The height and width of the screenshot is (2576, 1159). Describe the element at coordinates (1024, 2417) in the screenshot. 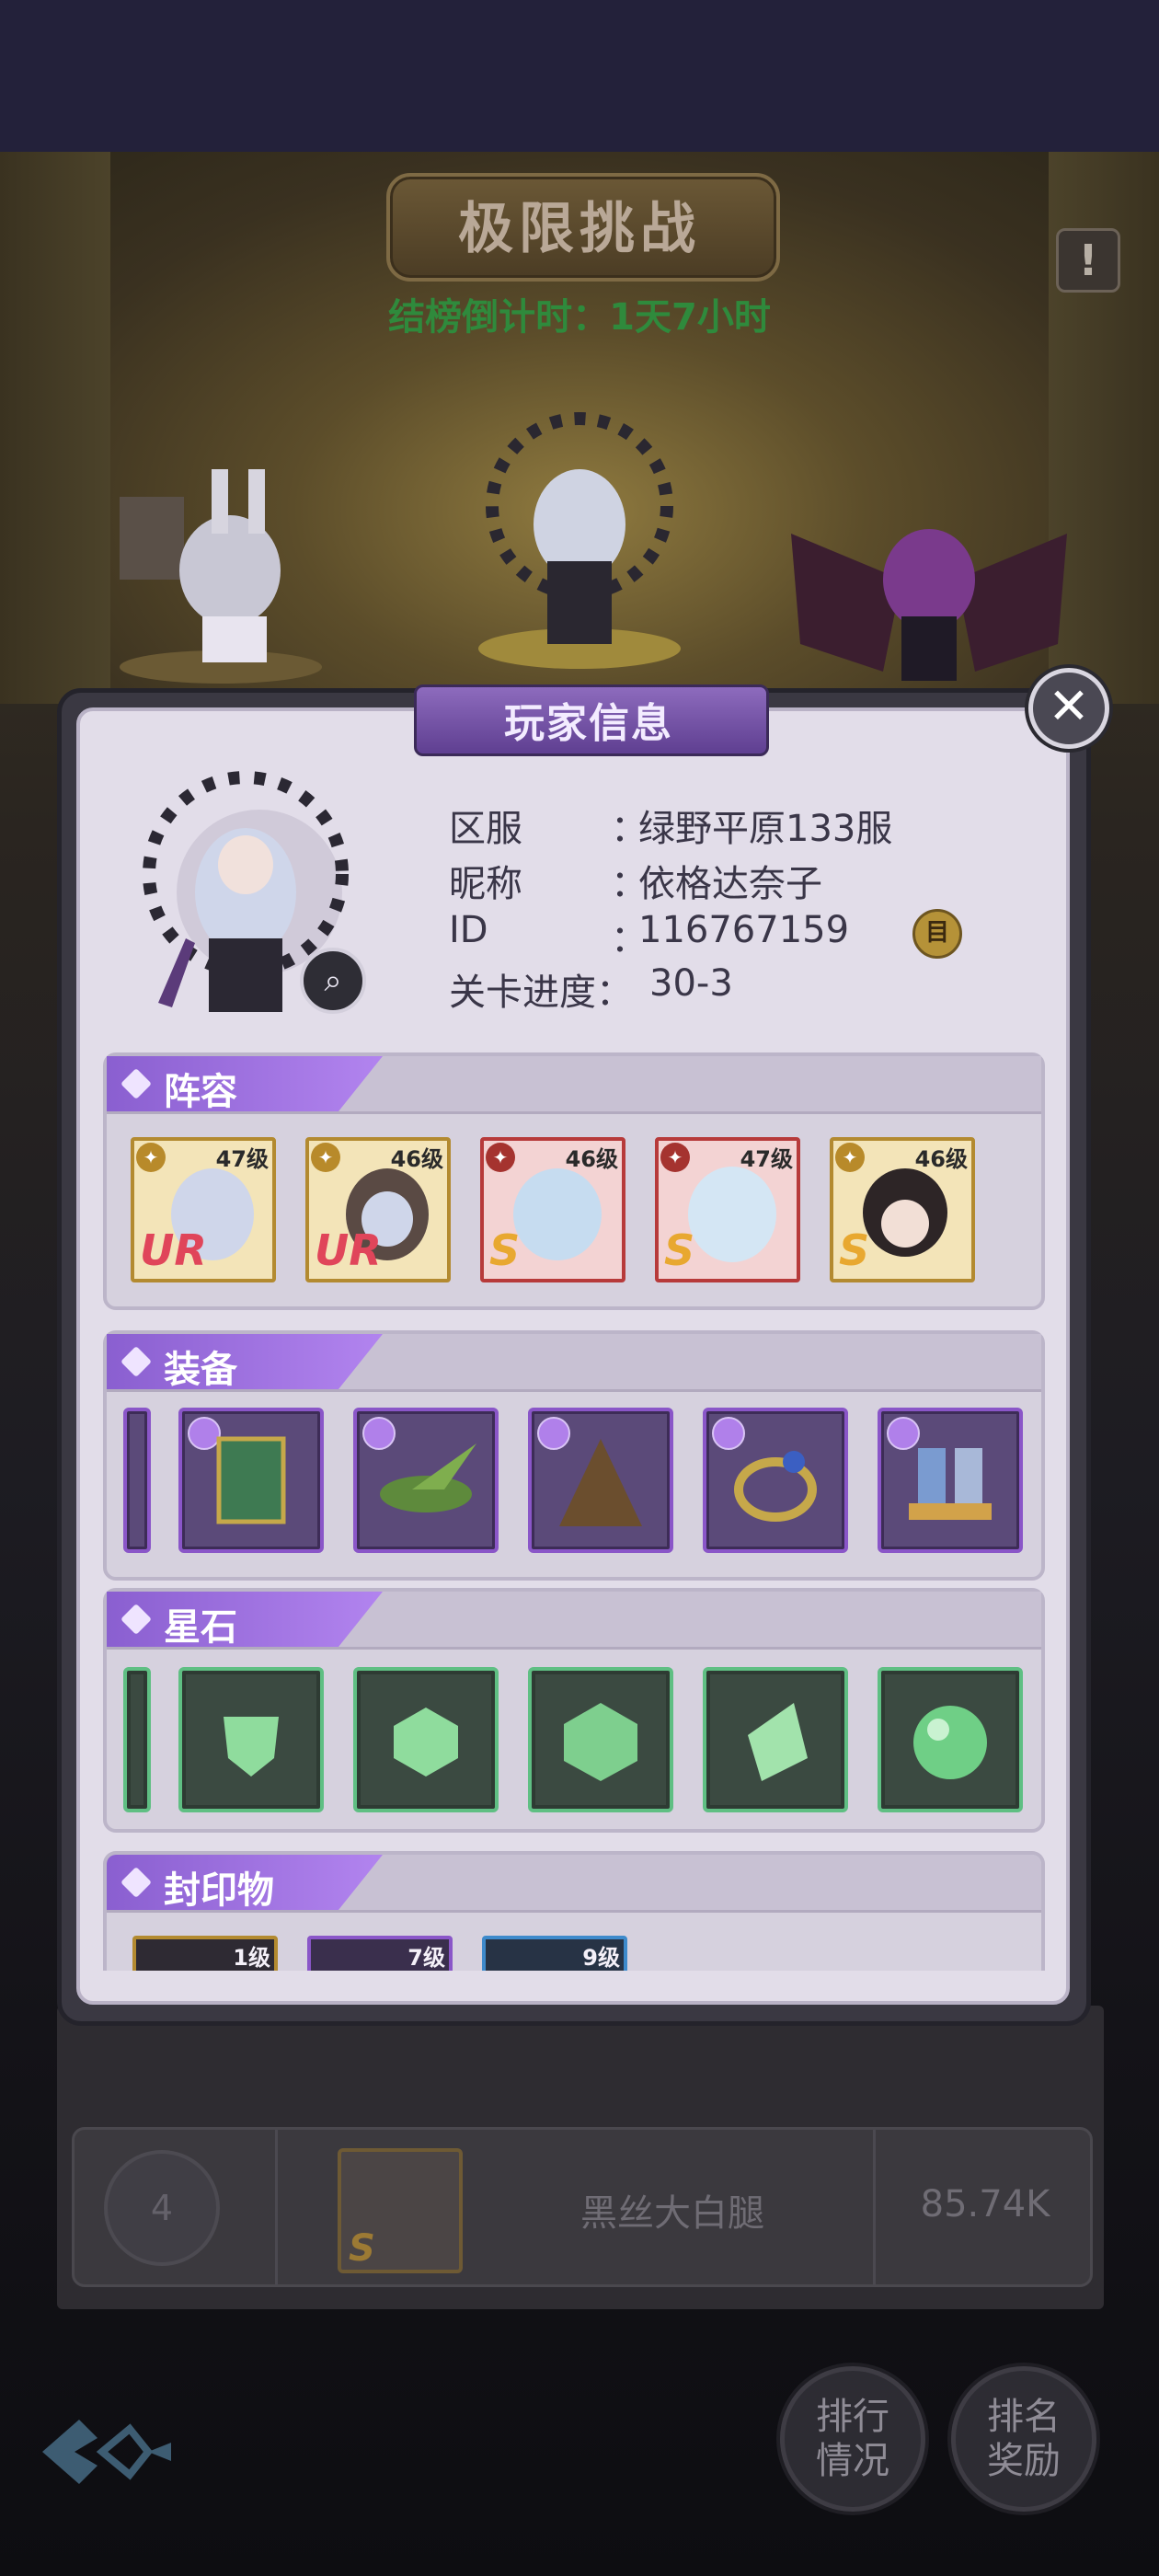

I see `button-label-line1: 排名` at that location.